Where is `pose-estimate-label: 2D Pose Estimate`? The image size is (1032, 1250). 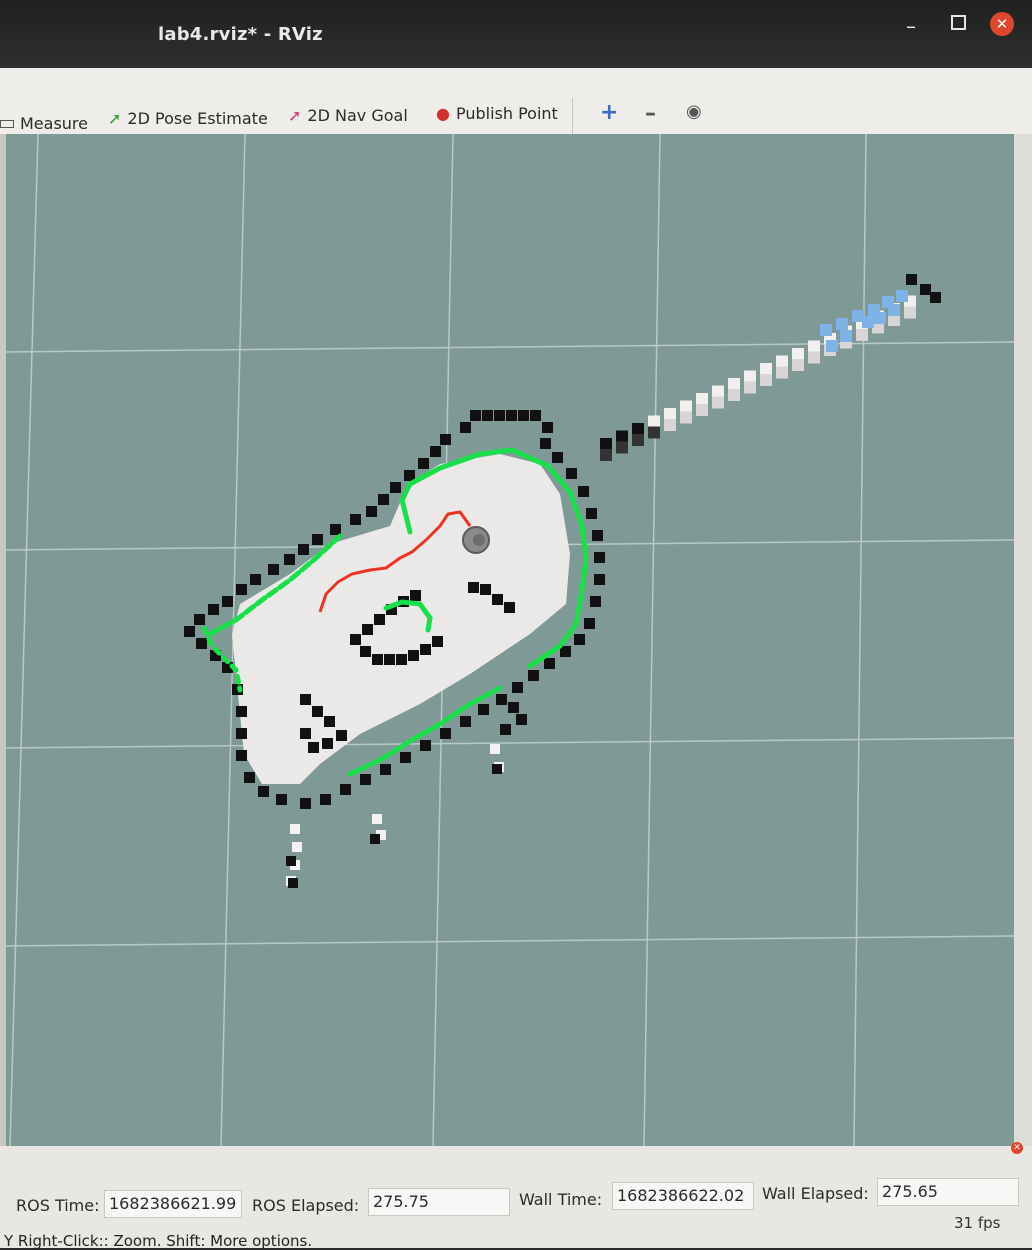 pose-estimate-label: 2D Pose Estimate is located at coordinates (197, 118).